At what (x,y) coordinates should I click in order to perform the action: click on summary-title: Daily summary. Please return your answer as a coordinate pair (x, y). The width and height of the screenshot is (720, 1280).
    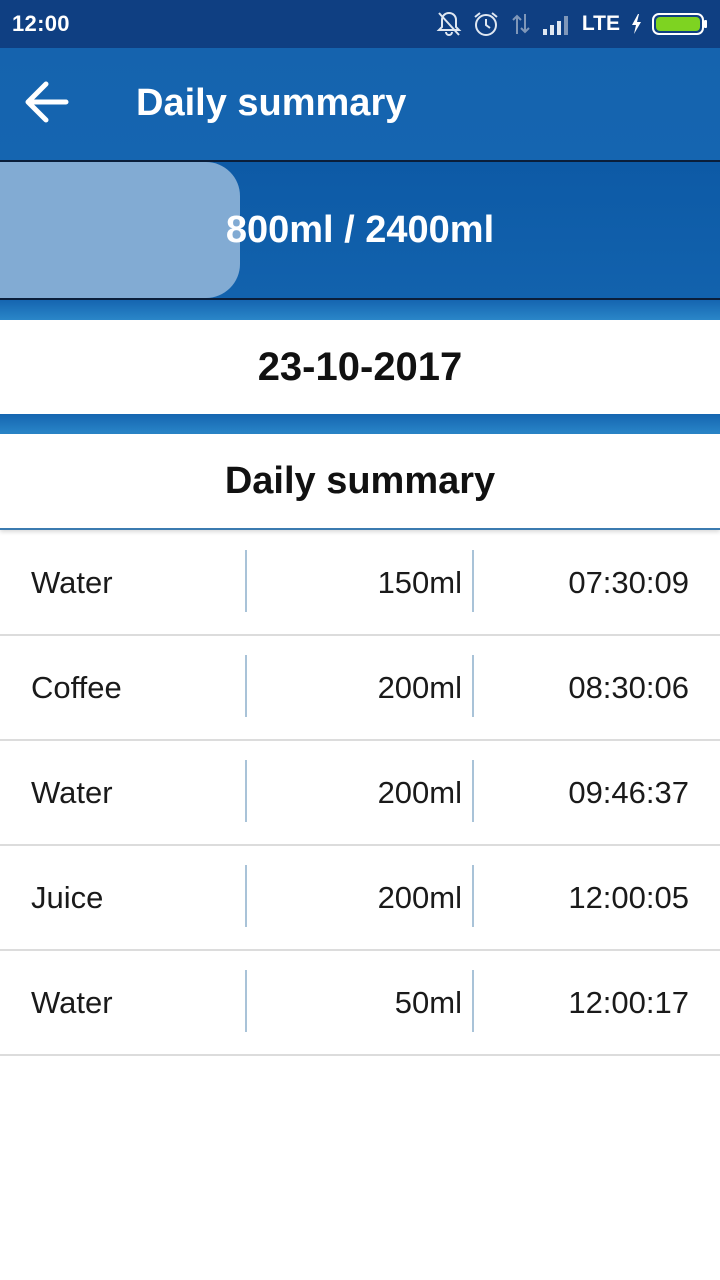
    Looking at the image, I should click on (360, 482).